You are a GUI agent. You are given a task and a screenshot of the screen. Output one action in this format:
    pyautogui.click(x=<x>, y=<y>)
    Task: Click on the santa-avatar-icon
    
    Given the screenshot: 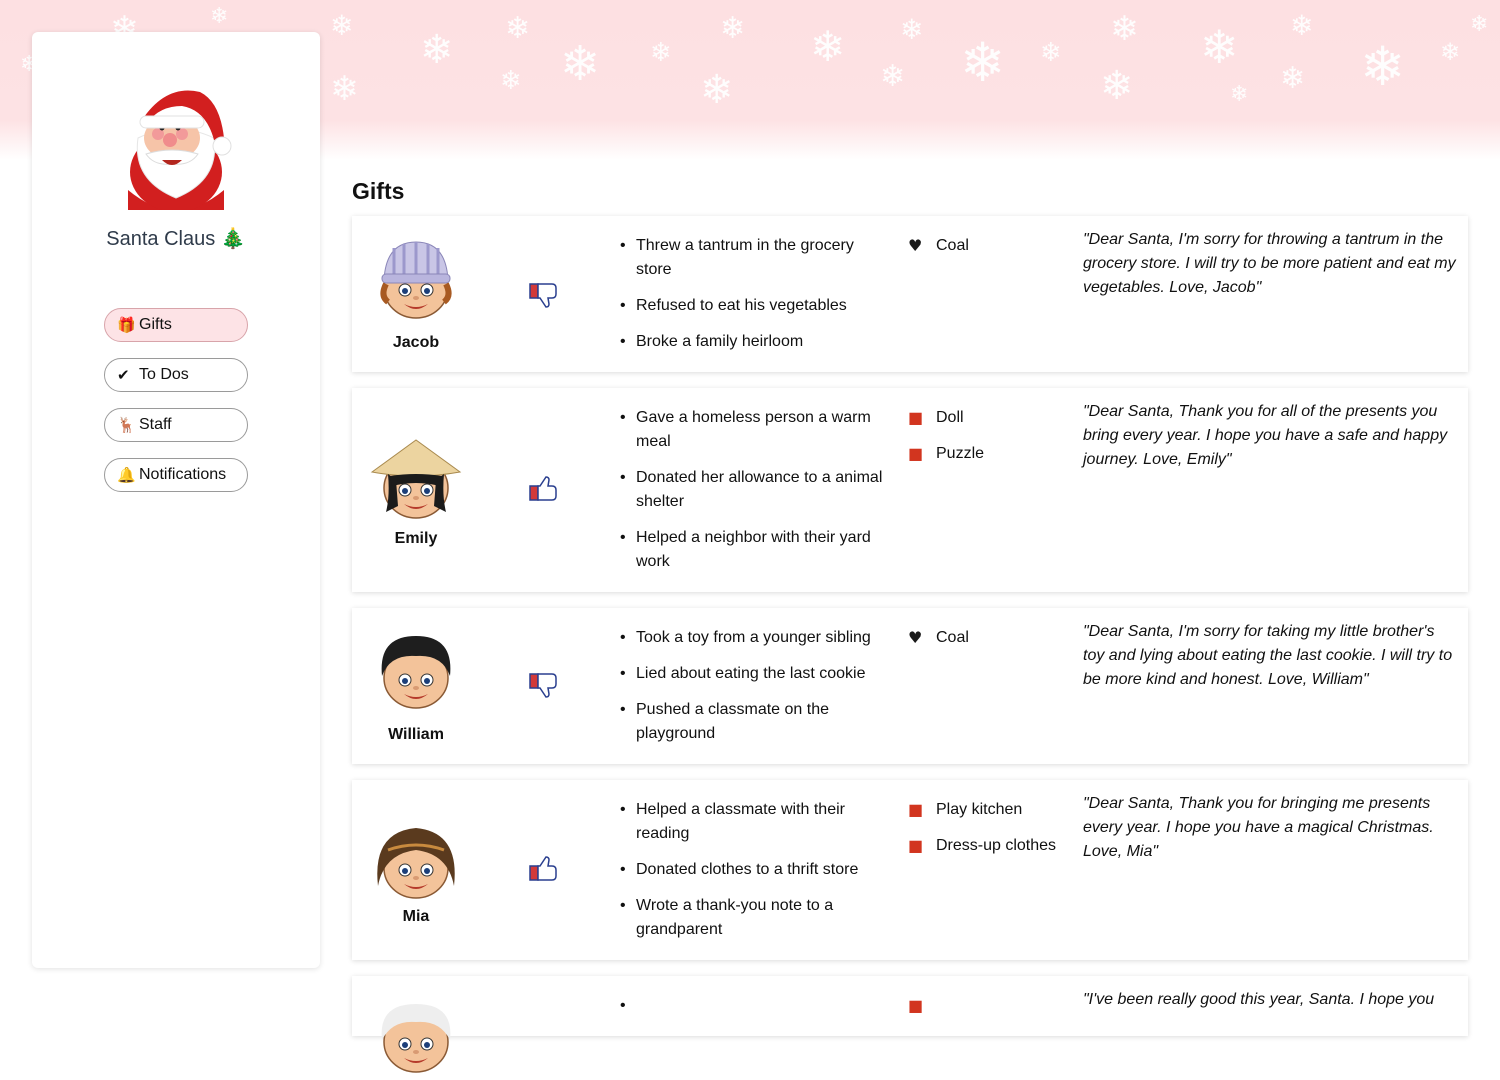 What is the action you would take?
    pyautogui.click(x=180, y=150)
    